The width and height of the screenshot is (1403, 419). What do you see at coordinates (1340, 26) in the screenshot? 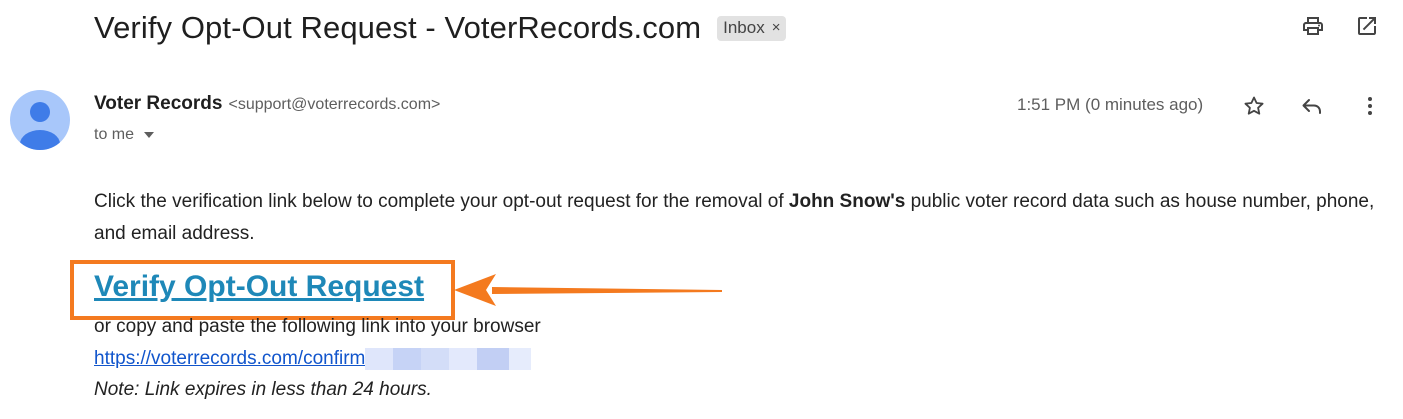
I see `subject-toolbar` at bounding box center [1340, 26].